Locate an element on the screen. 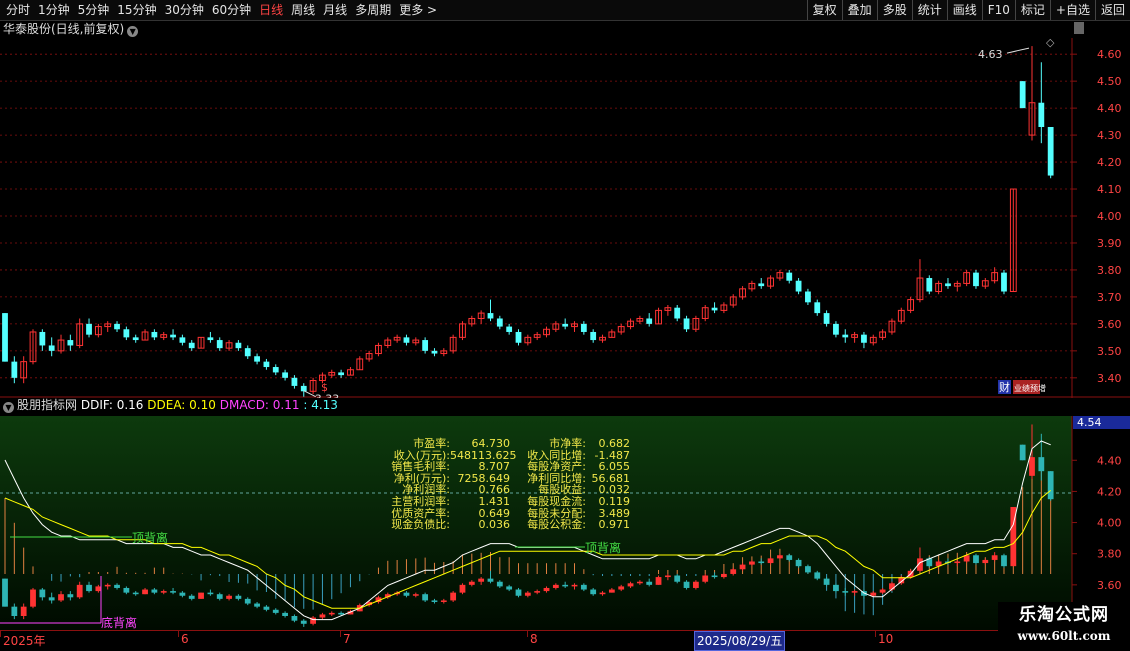 The image size is (1130, 651). stock-title-text: 华泰股份(日线,前复权) is located at coordinates (64, 29).